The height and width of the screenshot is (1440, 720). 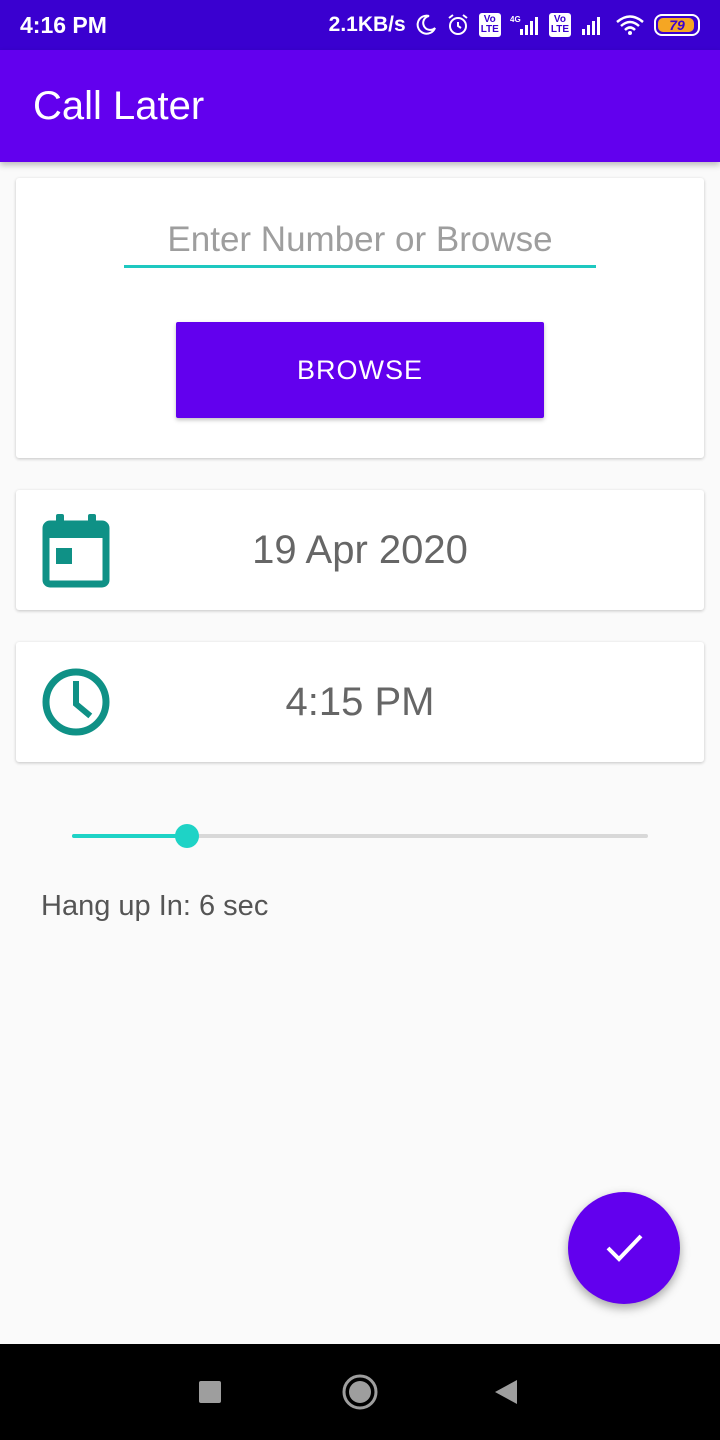 I want to click on confirm-fab-button, so click(x=624, y=1248).